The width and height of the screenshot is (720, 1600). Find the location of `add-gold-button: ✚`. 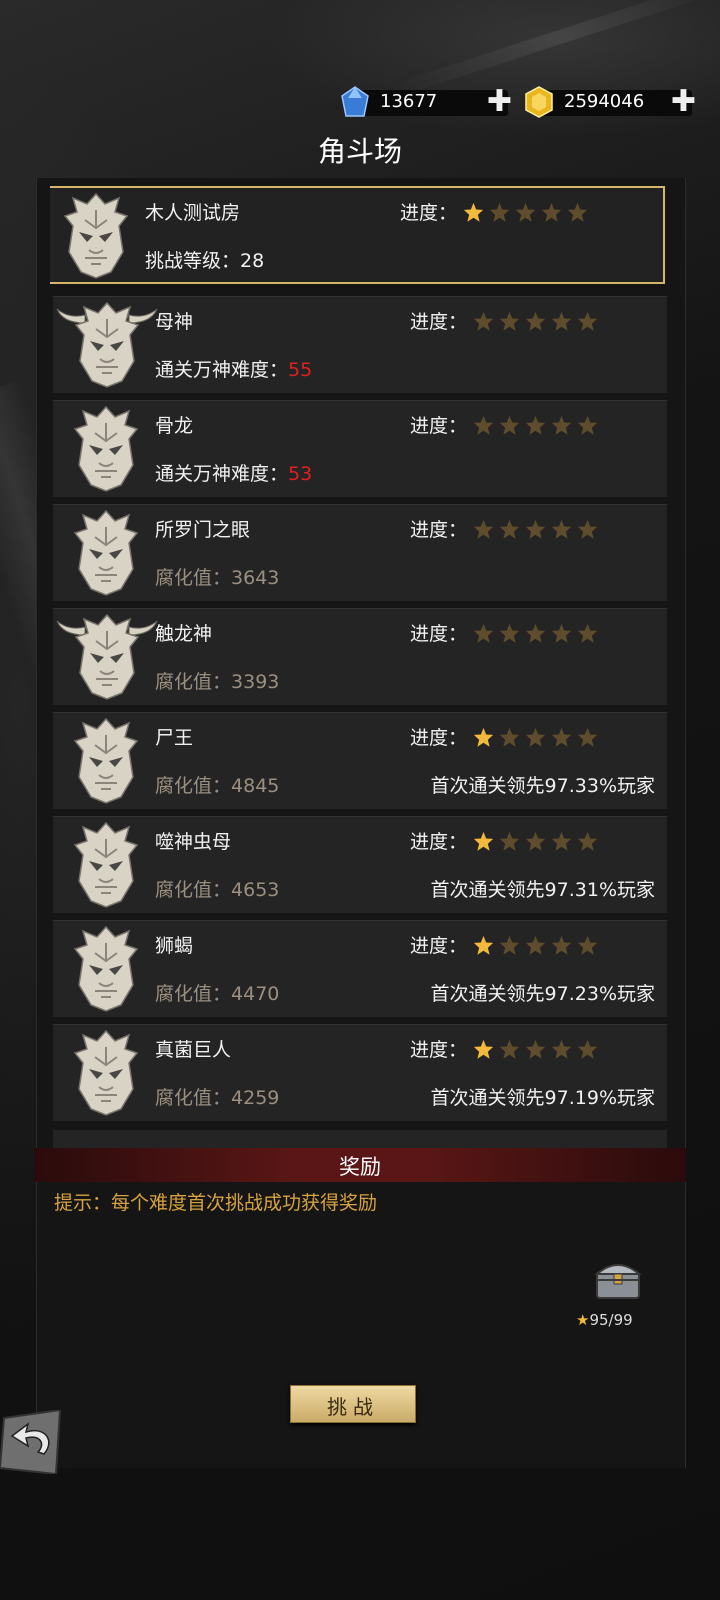

add-gold-button: ✚ is located at coordinates (683, 102).